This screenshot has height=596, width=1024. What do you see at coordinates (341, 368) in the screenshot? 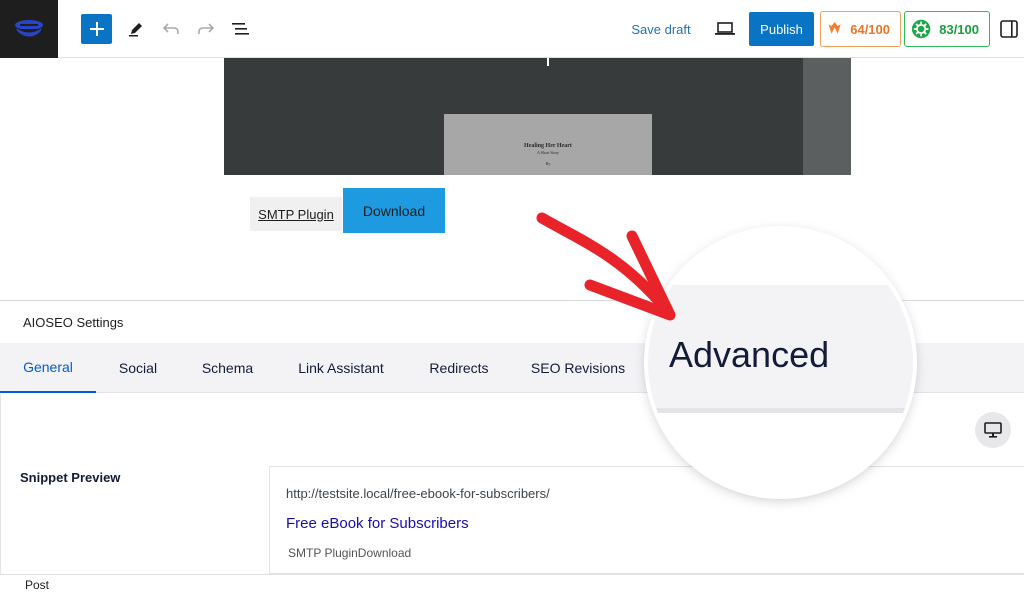
I see `tab-link-assistant: Link Assistant` at bounding box center [341, 368].